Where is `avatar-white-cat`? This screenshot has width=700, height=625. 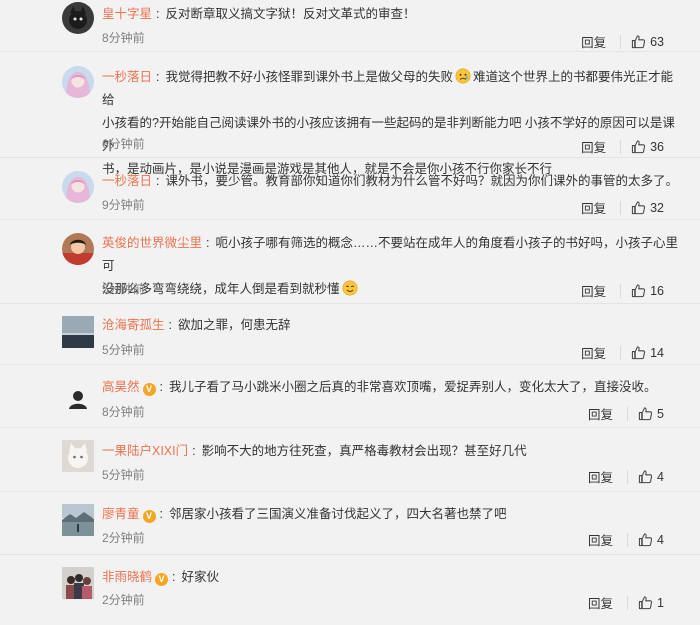 avatar-white-cat is located at coordinates (78, 456).